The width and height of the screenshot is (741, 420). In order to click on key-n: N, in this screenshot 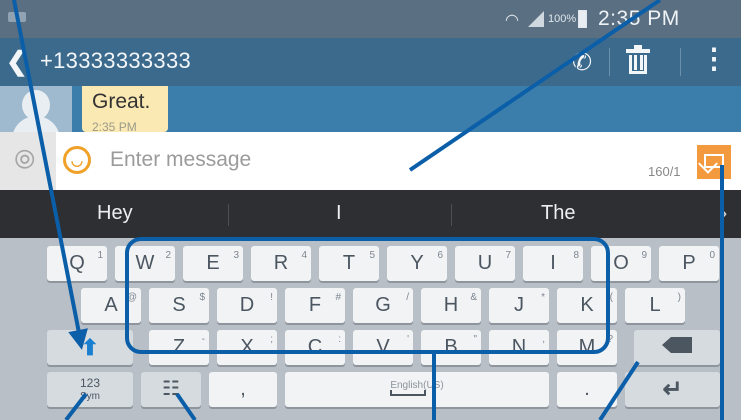, I will do `click(519, 347)`.